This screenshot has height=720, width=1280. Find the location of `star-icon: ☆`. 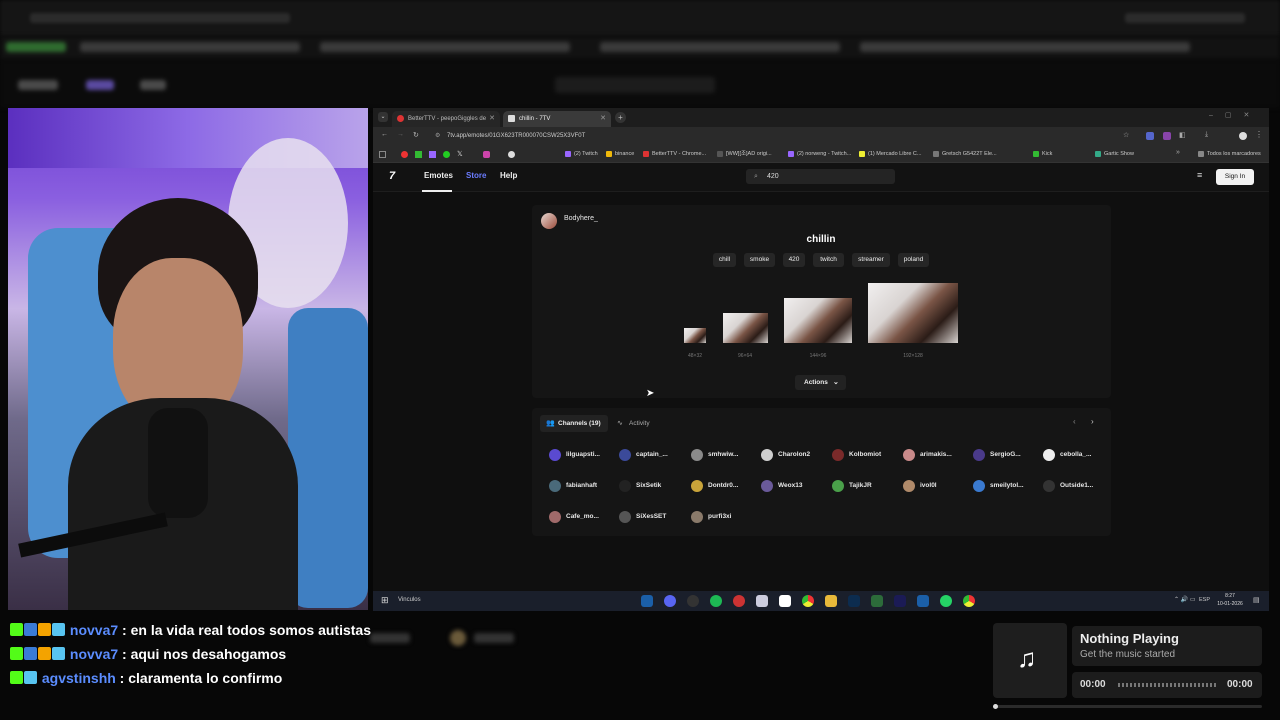

star-icon: ☆ is located at coordinates (1126, 135).